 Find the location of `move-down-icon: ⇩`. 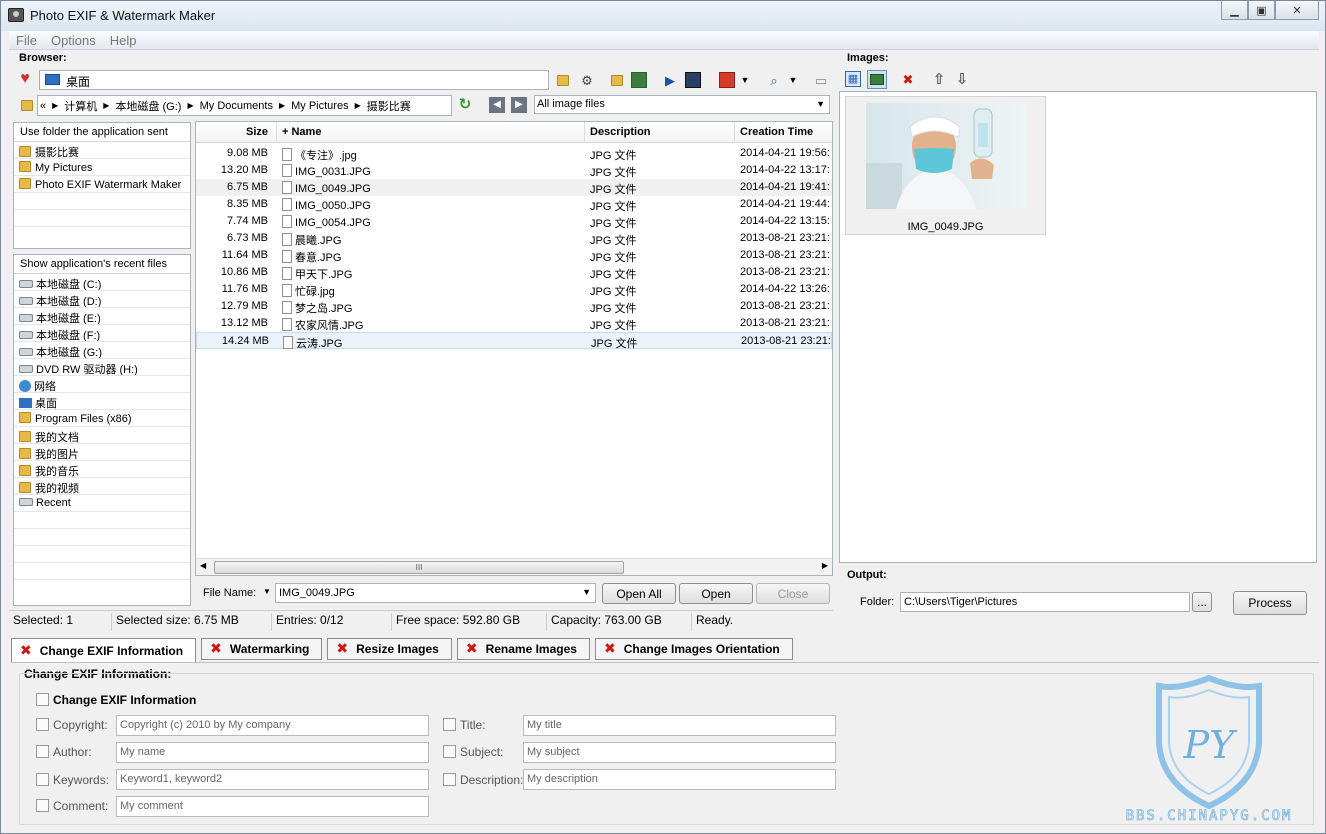

move-down-icon: ⇩ is located at coordinates (962, 79).